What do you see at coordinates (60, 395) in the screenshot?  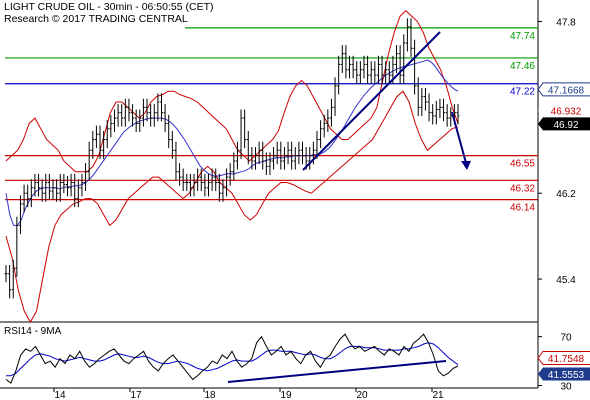 I see `x-tick-label-0: 14` at bounding box center [60, 395].